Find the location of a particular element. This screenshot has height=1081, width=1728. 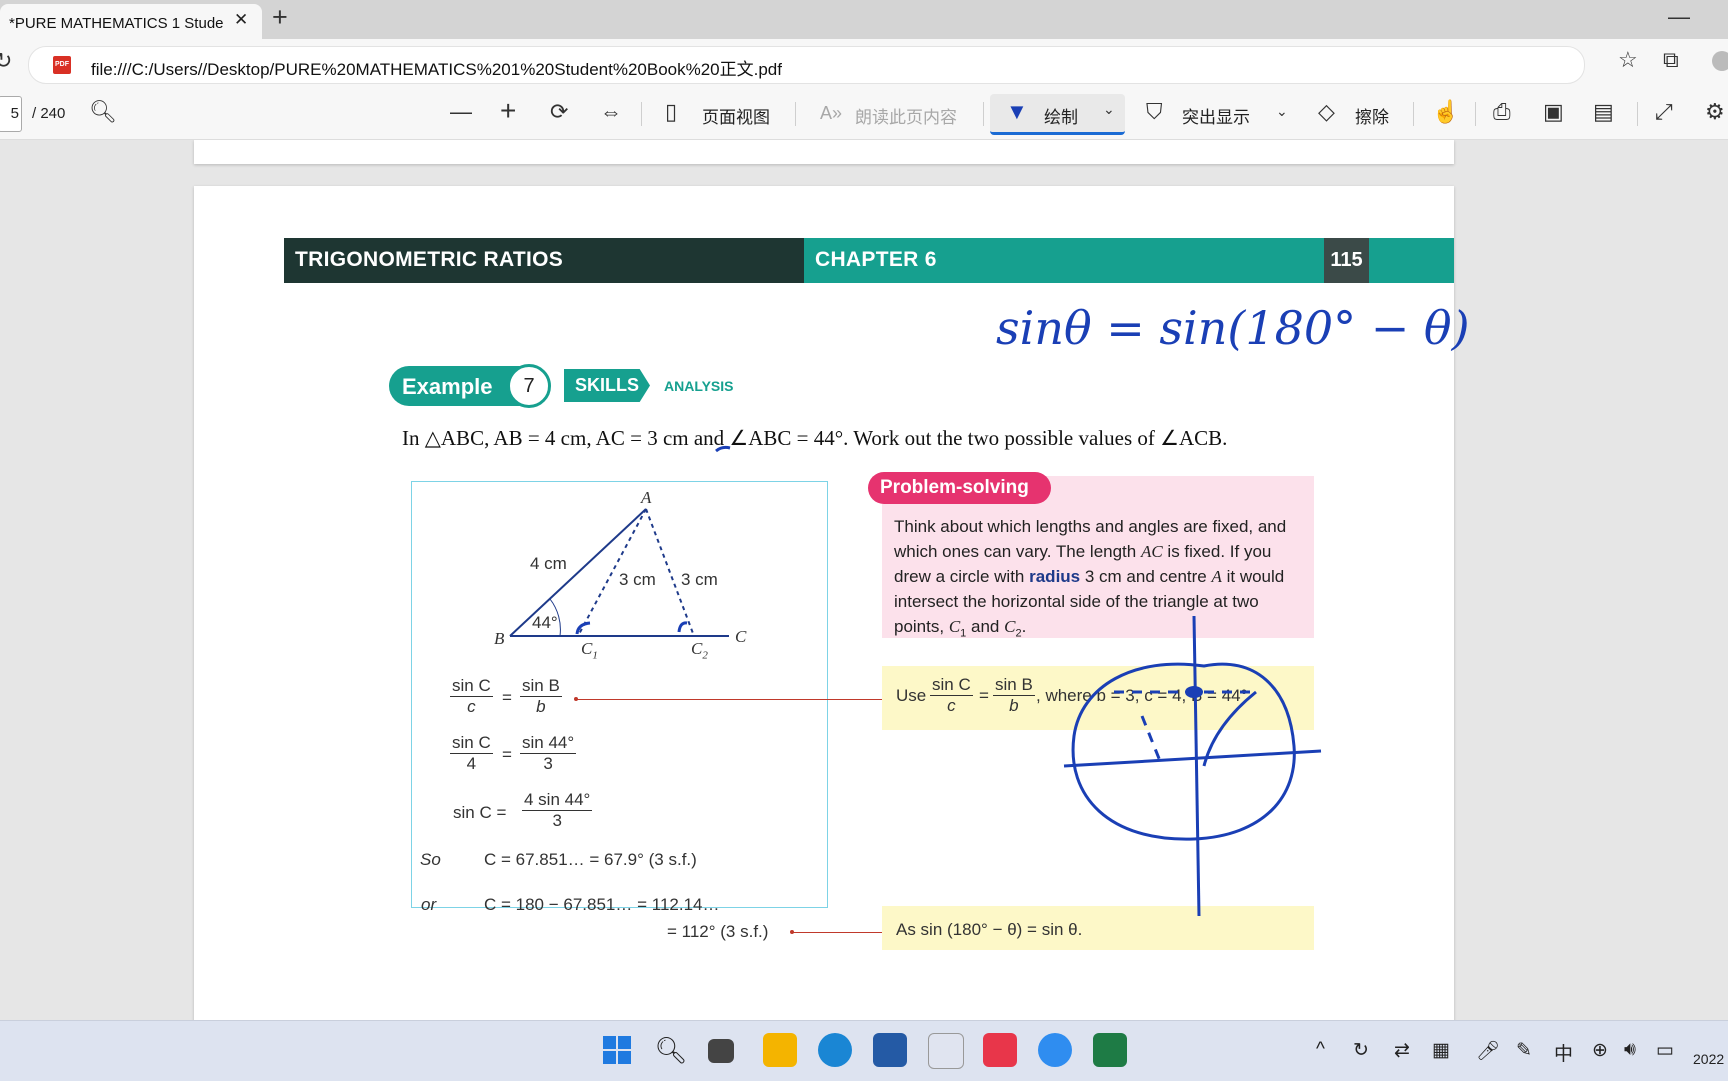

close-icon: ✕ is located at coordinates (241, 20).